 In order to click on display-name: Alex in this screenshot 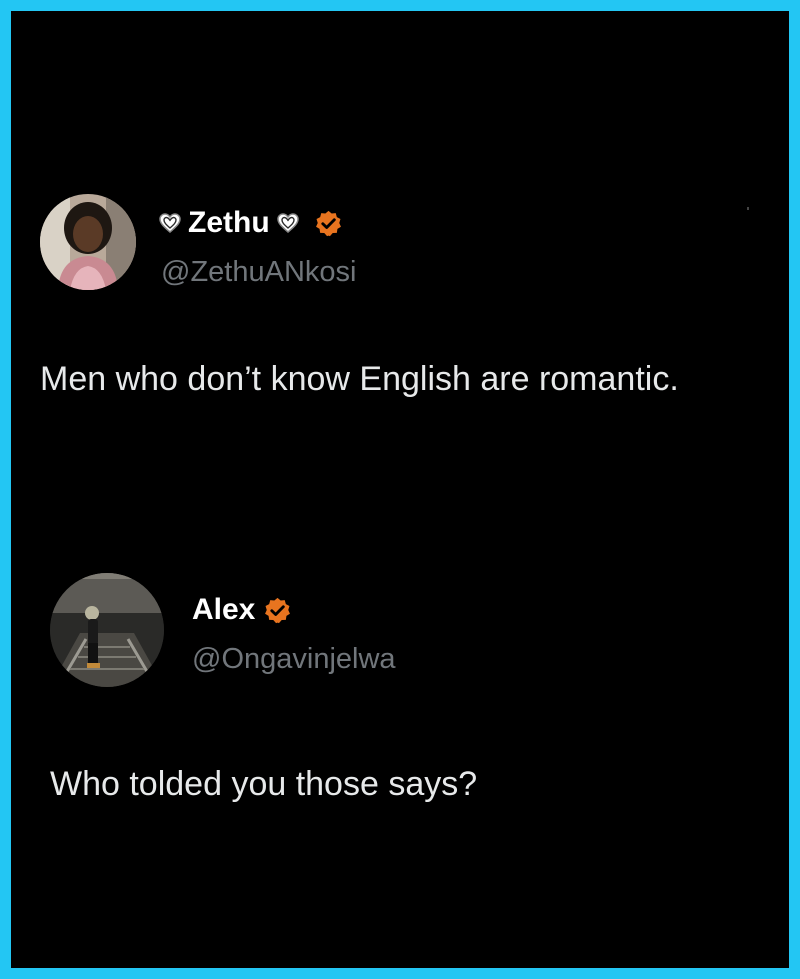, I will do `click(224, 609)`.